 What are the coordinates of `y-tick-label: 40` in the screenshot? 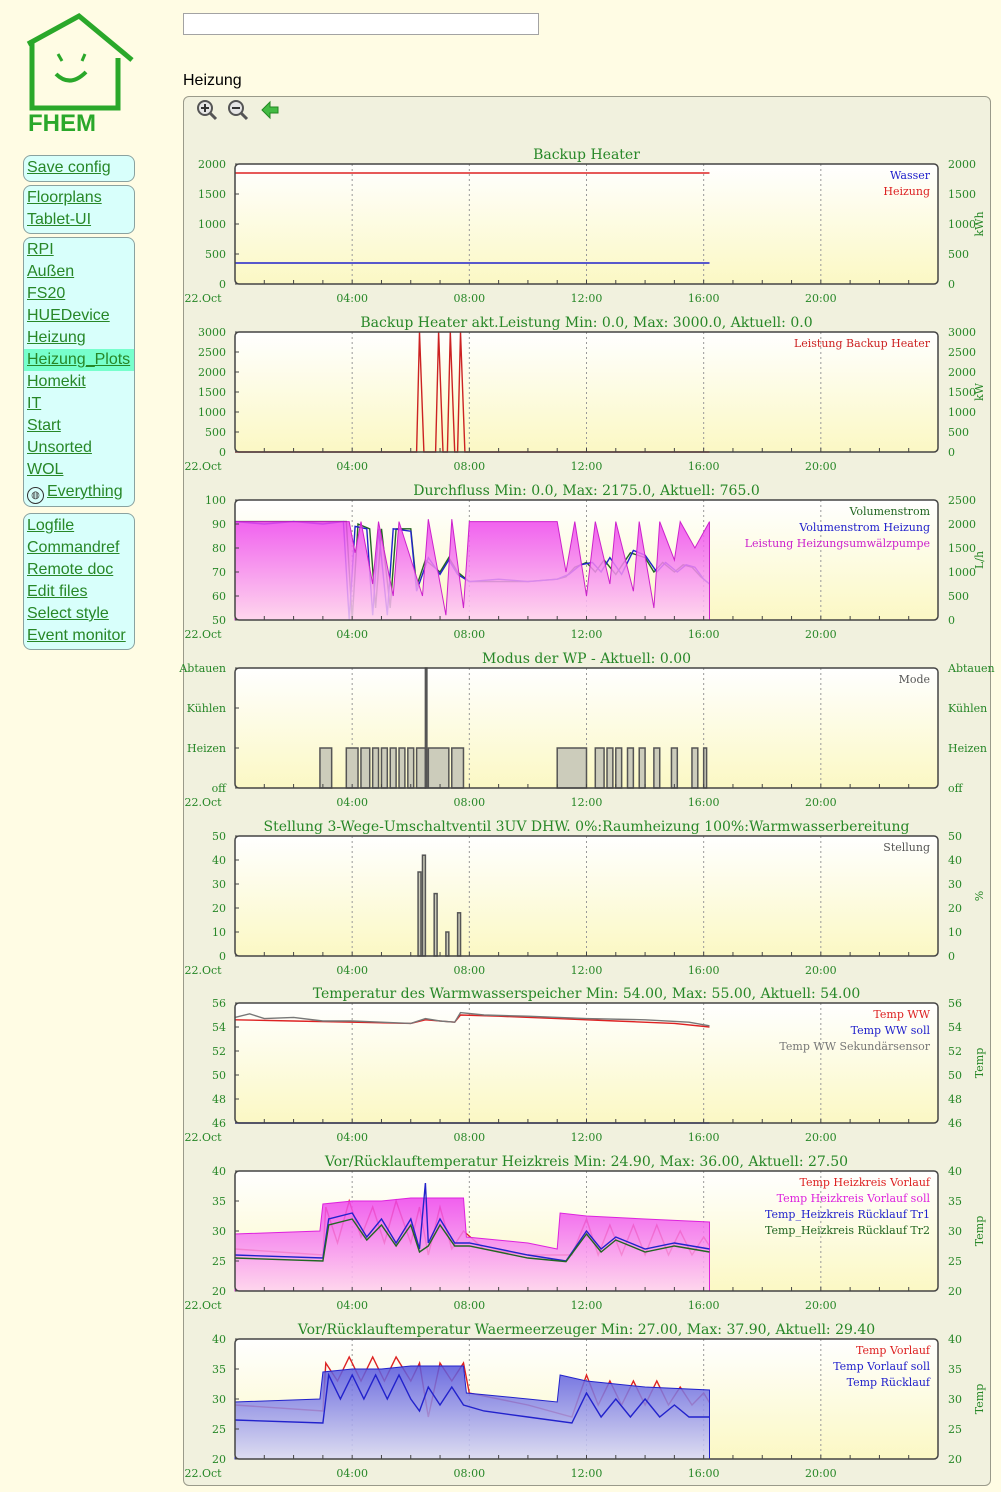 It's located at (219, 1339).